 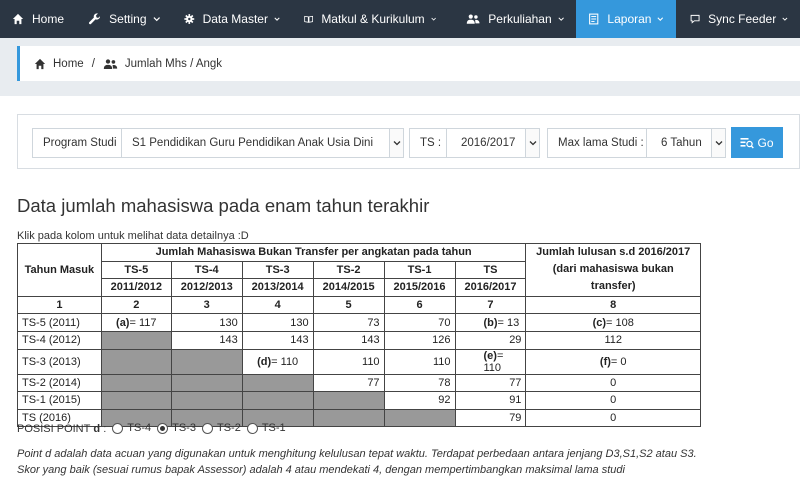 I want to click on cell-value: 0, so click(x=613, y=382).